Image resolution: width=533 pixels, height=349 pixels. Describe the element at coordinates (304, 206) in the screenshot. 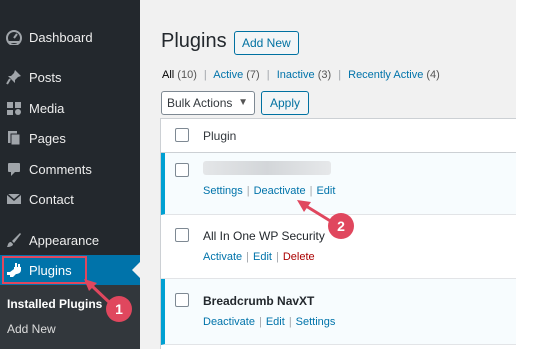

I see `callout-arrow-two-head` at that location.